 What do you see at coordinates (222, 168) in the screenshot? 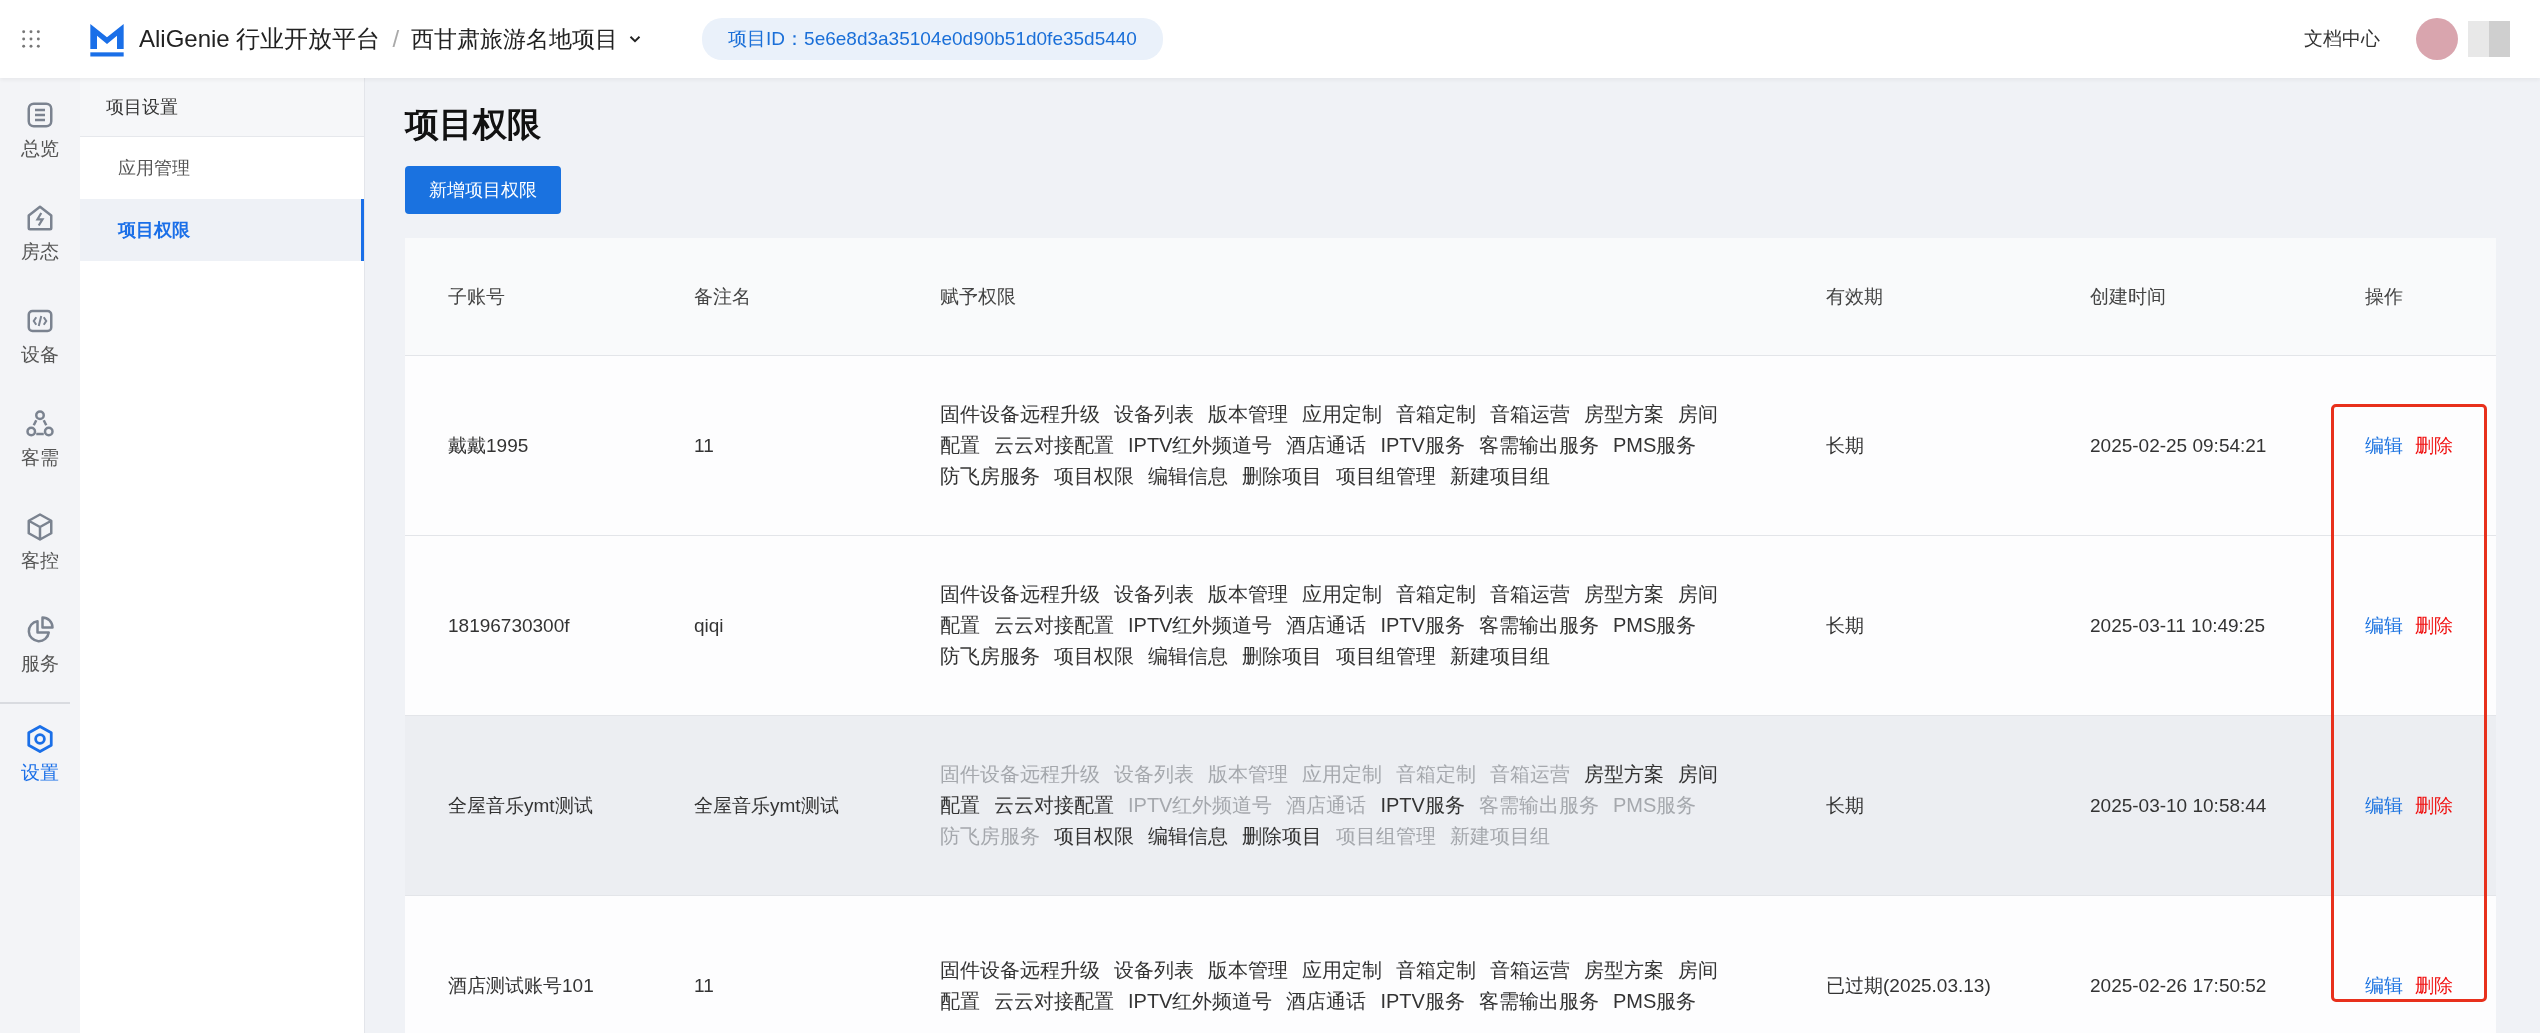
I see `submenu-item: 应用管理` at bounding box center [222, 168].